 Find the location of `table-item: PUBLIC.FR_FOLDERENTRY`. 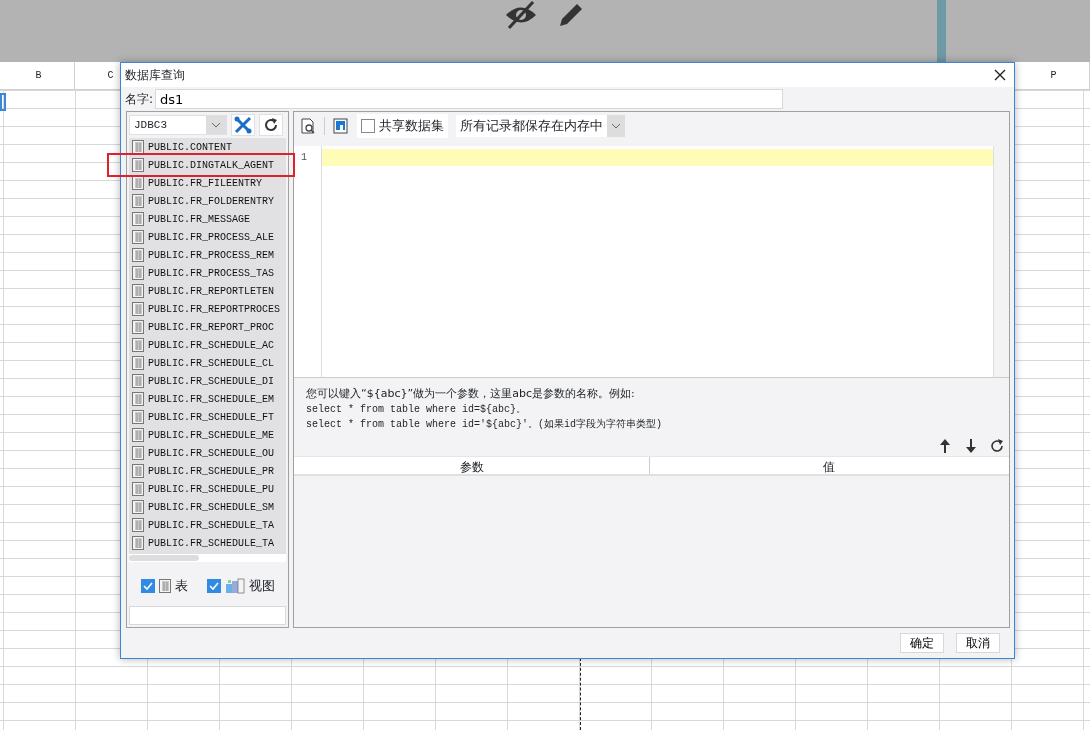

table-item: PUBLIC.FR_FOLDERENTRY is located at coordinates (207, 201).